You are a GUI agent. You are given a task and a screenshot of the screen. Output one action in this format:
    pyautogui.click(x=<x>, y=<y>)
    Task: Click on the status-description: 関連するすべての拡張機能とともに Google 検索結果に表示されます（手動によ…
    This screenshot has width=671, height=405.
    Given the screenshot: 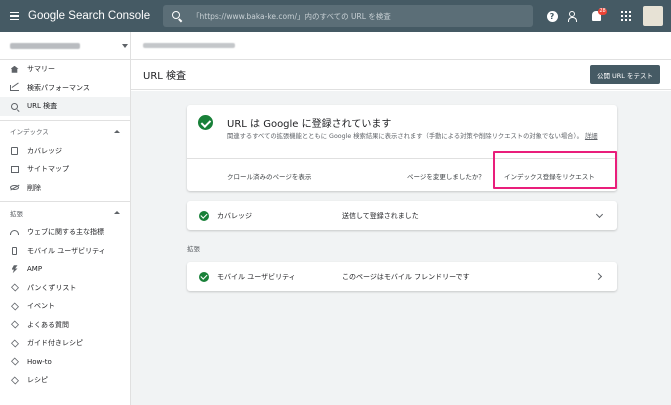 What is the action you would take?
    pyautogui.click(x=417, y=136)
    